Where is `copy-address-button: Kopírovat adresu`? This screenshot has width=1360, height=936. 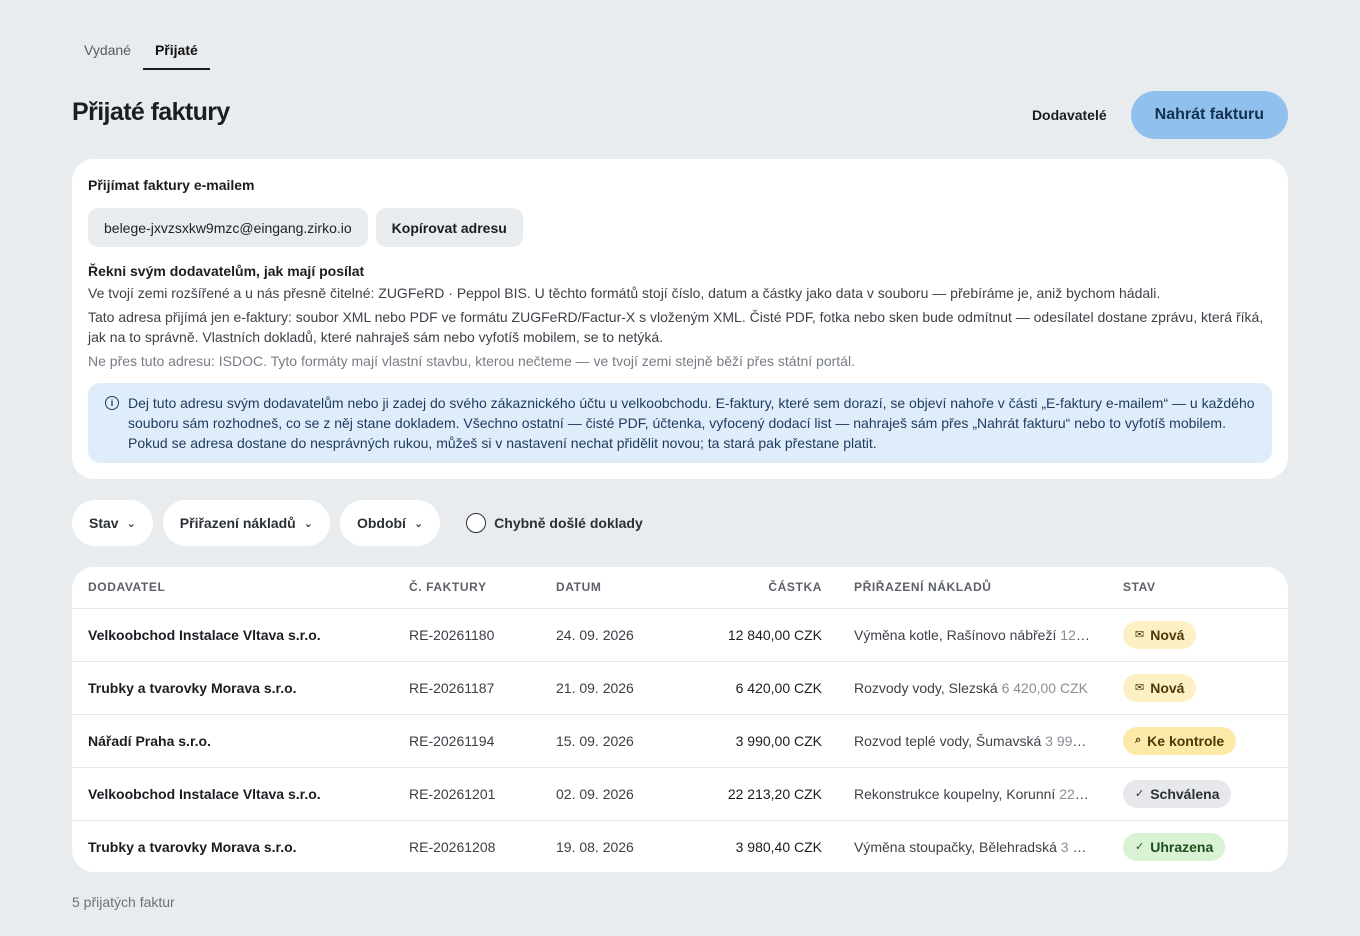
copy-address-button: Kopírovat adresu is located at coordinates (449, 227).